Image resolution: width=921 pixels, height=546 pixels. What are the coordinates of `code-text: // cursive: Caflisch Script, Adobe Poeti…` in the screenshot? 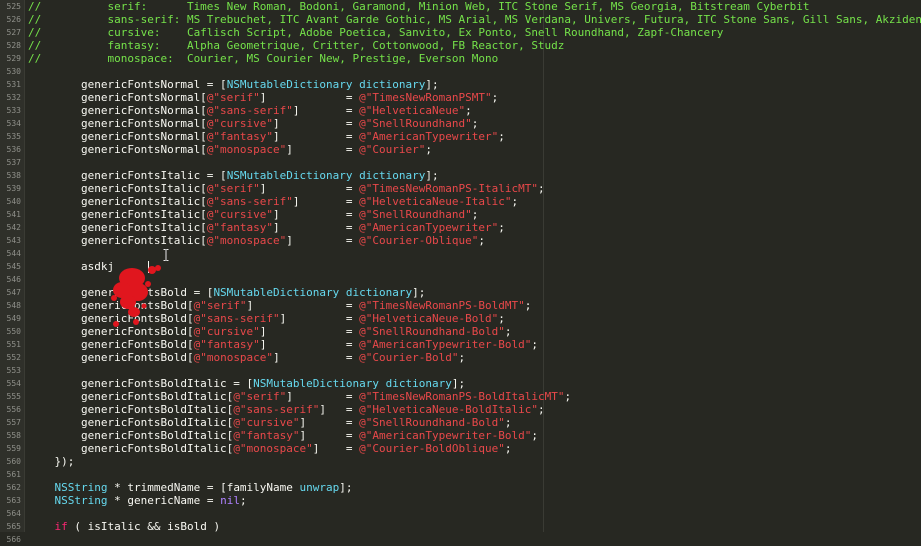 It's located at (375, 32).